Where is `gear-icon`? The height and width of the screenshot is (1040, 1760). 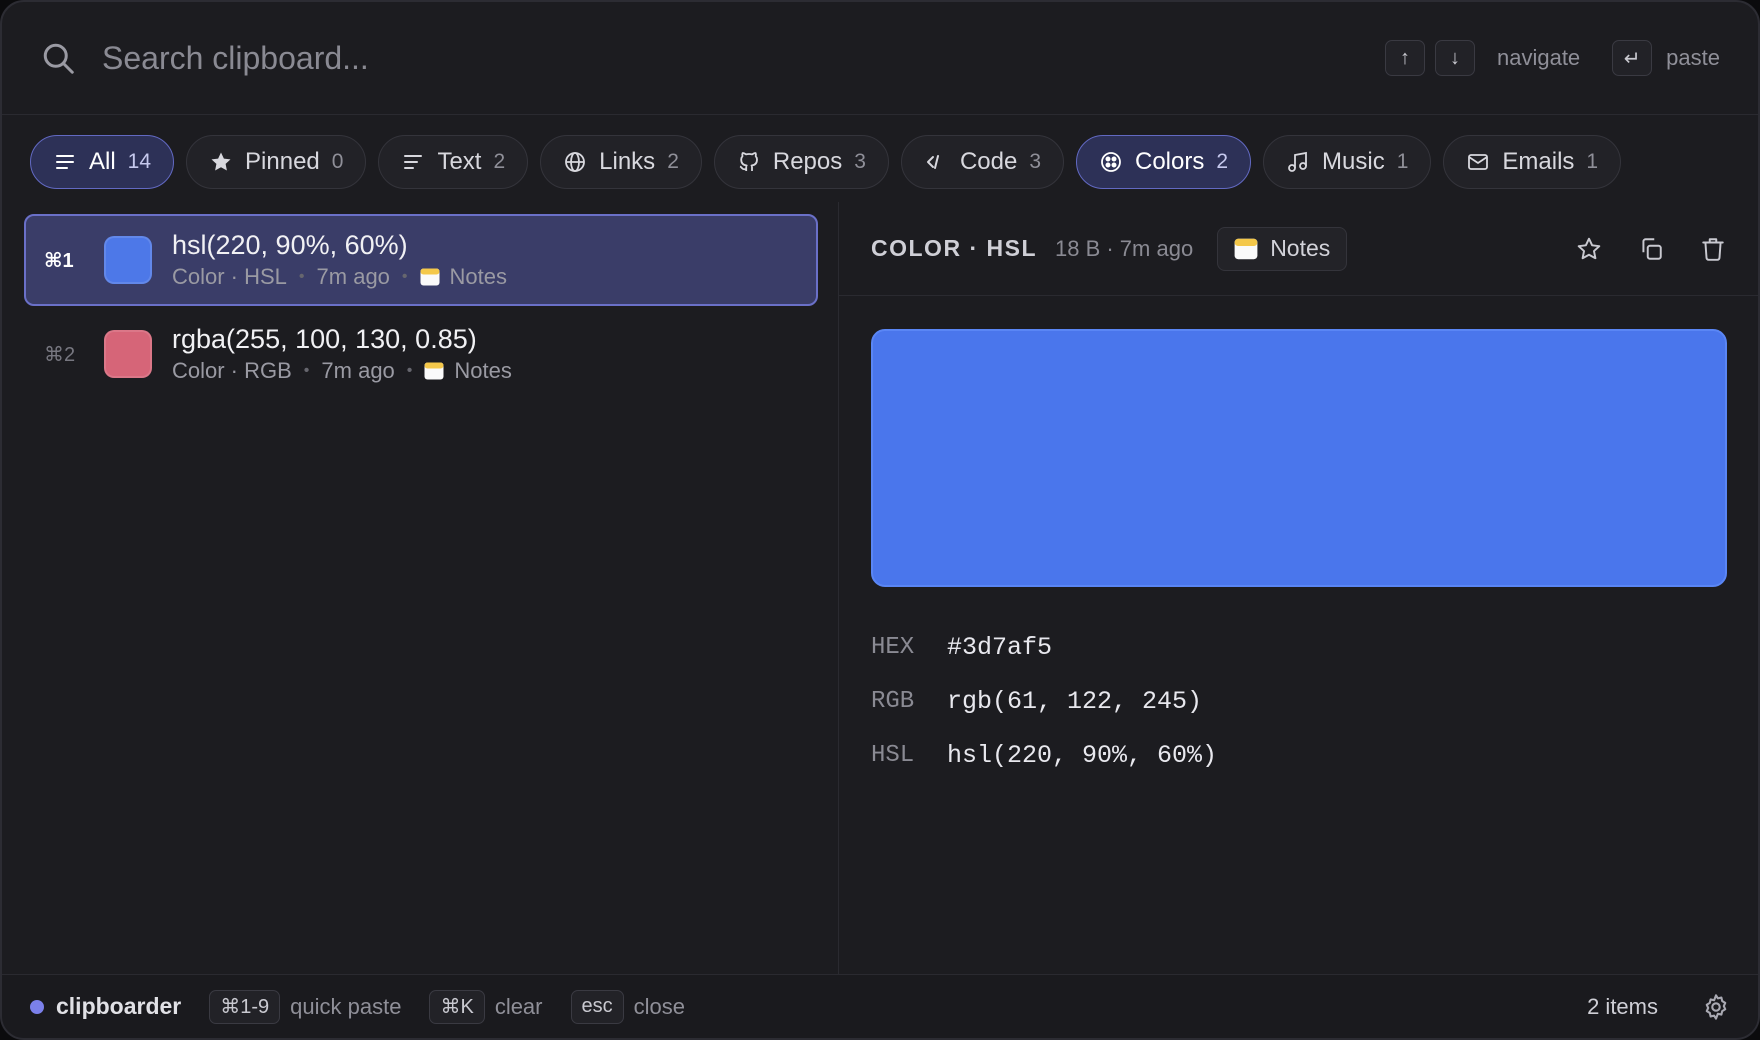 gear-icon is located at coordinates (1716, 1007).